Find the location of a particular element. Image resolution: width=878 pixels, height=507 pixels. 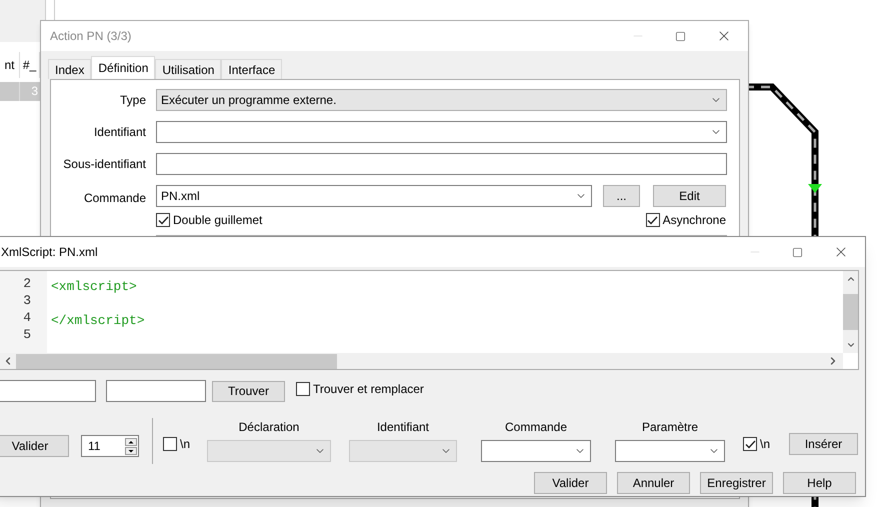

spin-up-icon is located at coordinates (131, 442).